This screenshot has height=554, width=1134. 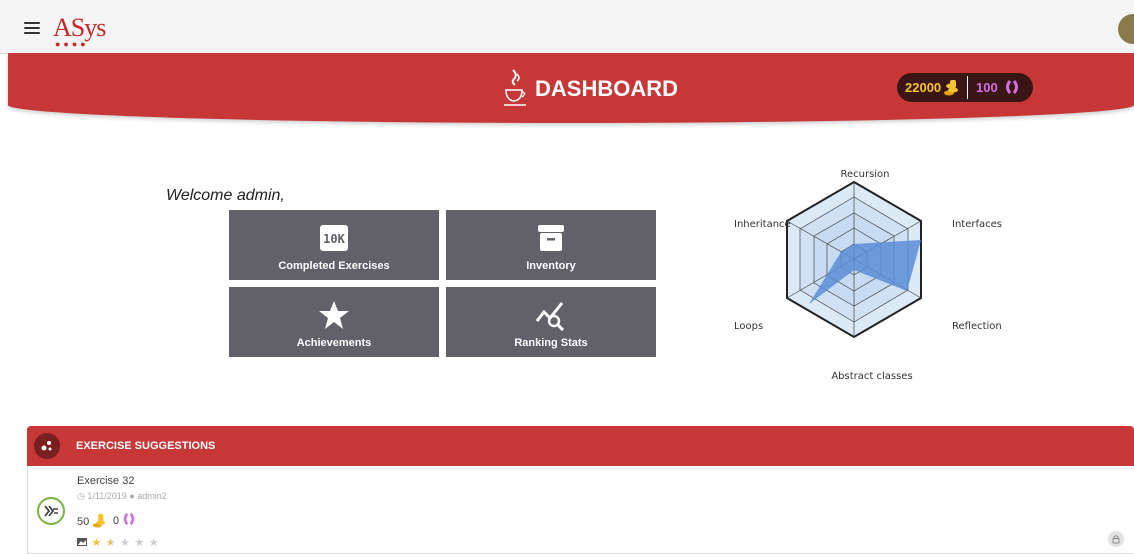 What do you see at coordinates (105, 481) in the screenshot?
I see `exercise-title: Exercise 32` at bounding box center [105, 481].